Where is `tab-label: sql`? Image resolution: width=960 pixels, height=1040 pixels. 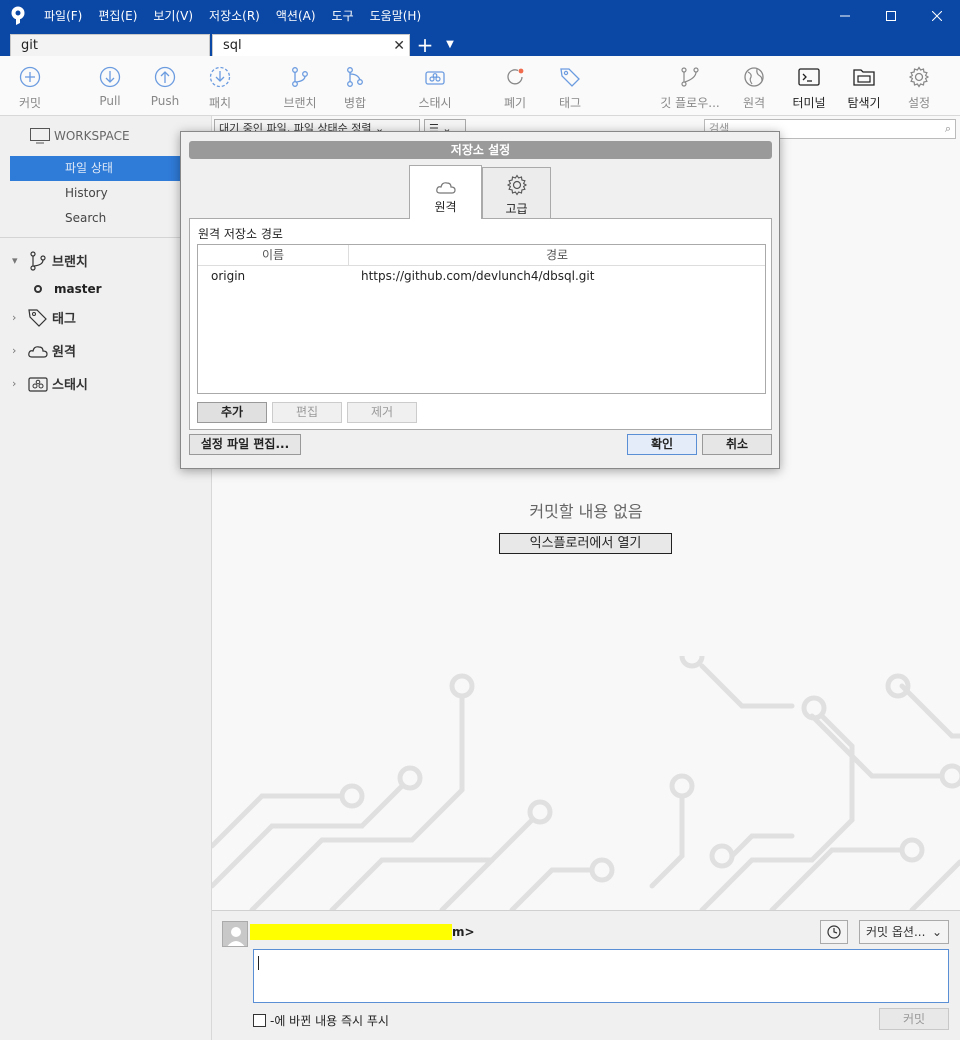
tab-label: sql is located at coordinates (232, 45).